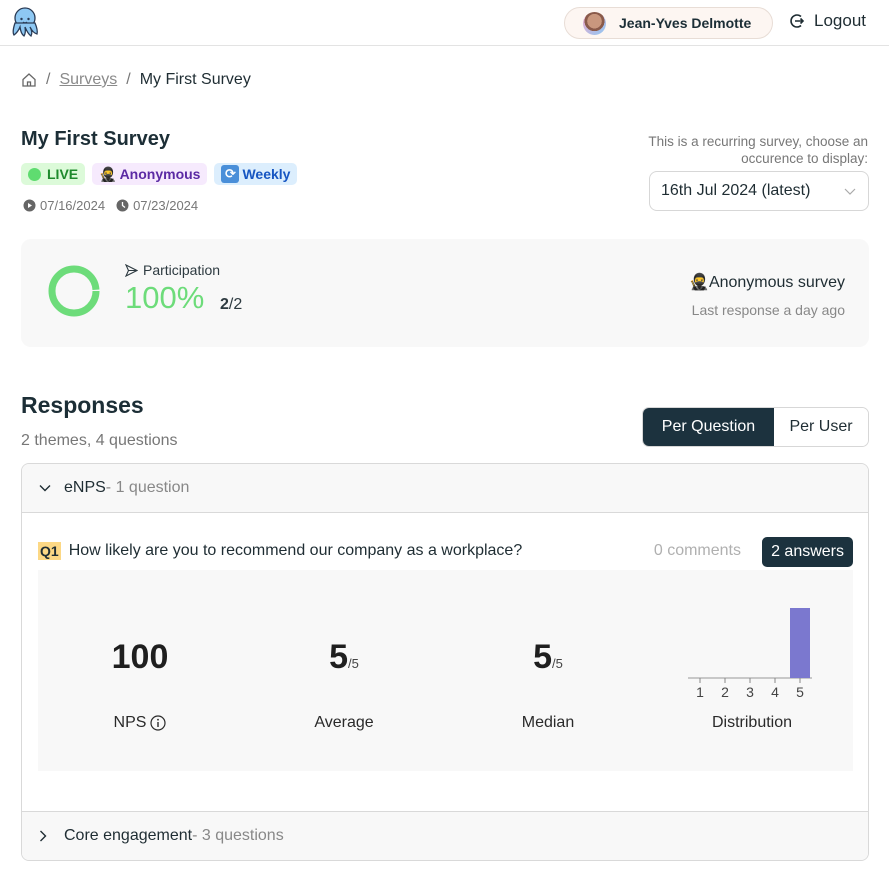 The height and width of the screenshot is (881, 889). I want to click on breadcrumb-surveys-link: Surveys, so click(88, 80).